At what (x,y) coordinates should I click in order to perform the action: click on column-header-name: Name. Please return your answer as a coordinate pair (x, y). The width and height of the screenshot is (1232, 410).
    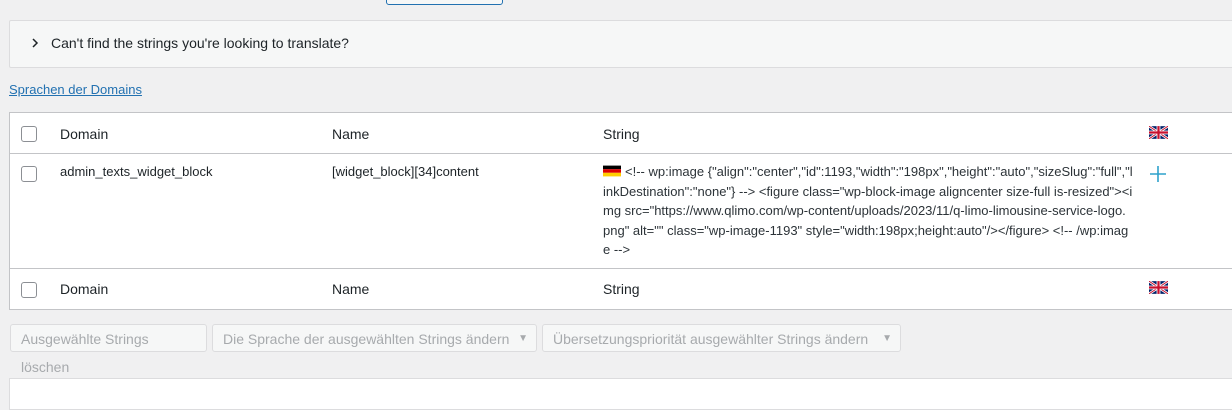
    Looking at the image, I should click on (350, 134).